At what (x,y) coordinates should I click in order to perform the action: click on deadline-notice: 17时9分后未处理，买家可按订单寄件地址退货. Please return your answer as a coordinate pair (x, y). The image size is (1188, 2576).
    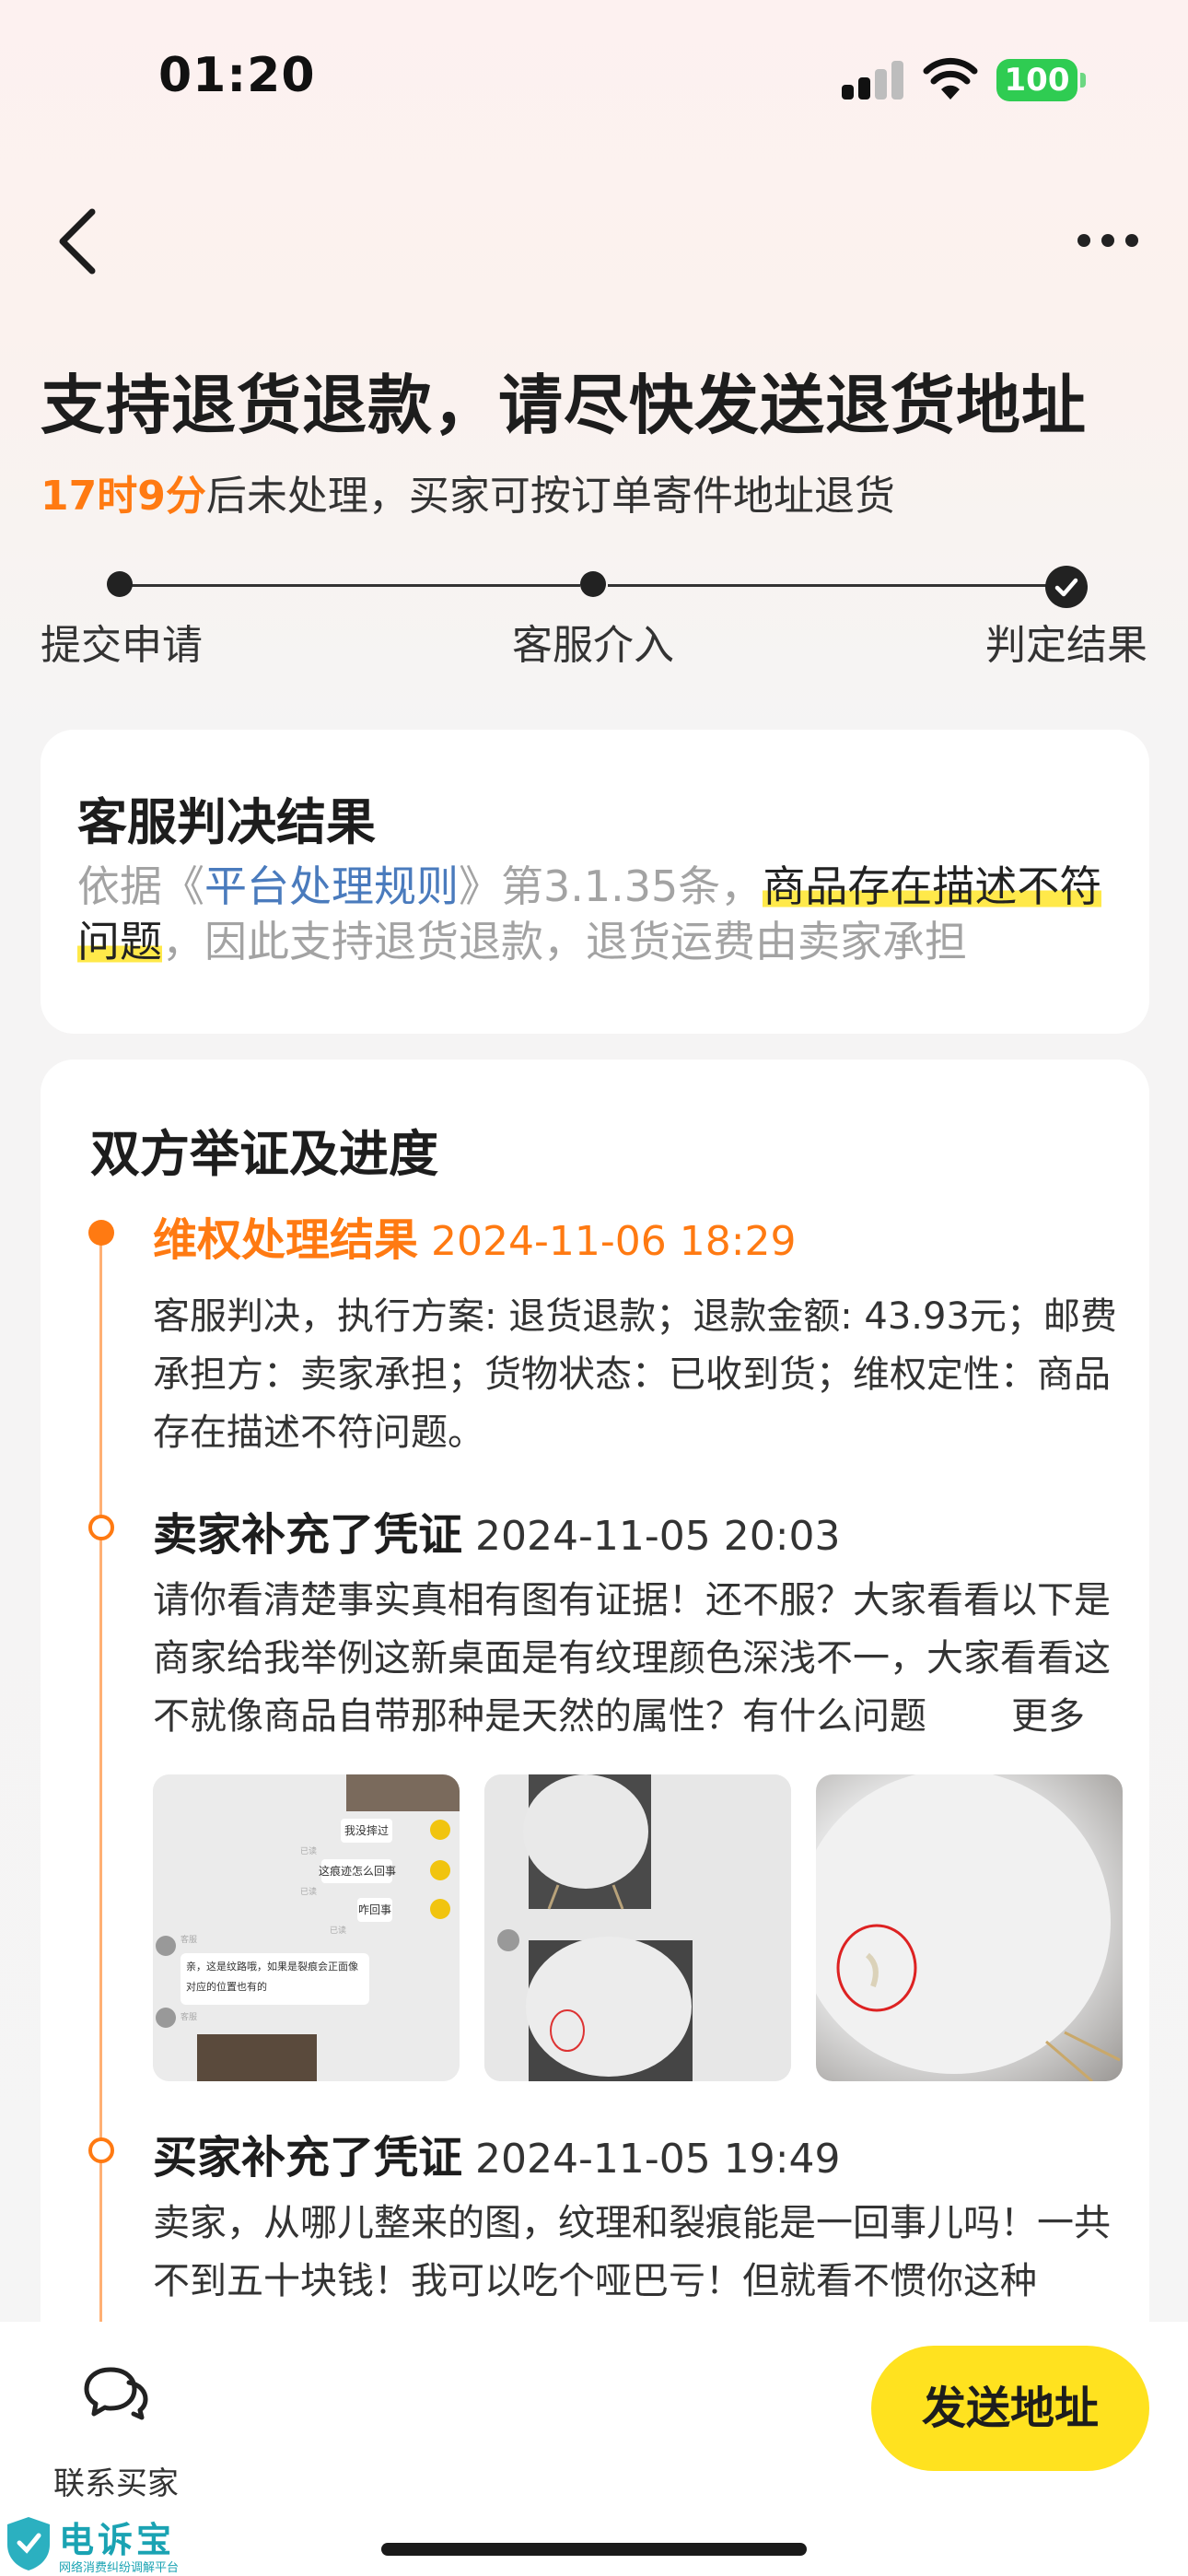
    Looking at the image, I should click on (468, 492).